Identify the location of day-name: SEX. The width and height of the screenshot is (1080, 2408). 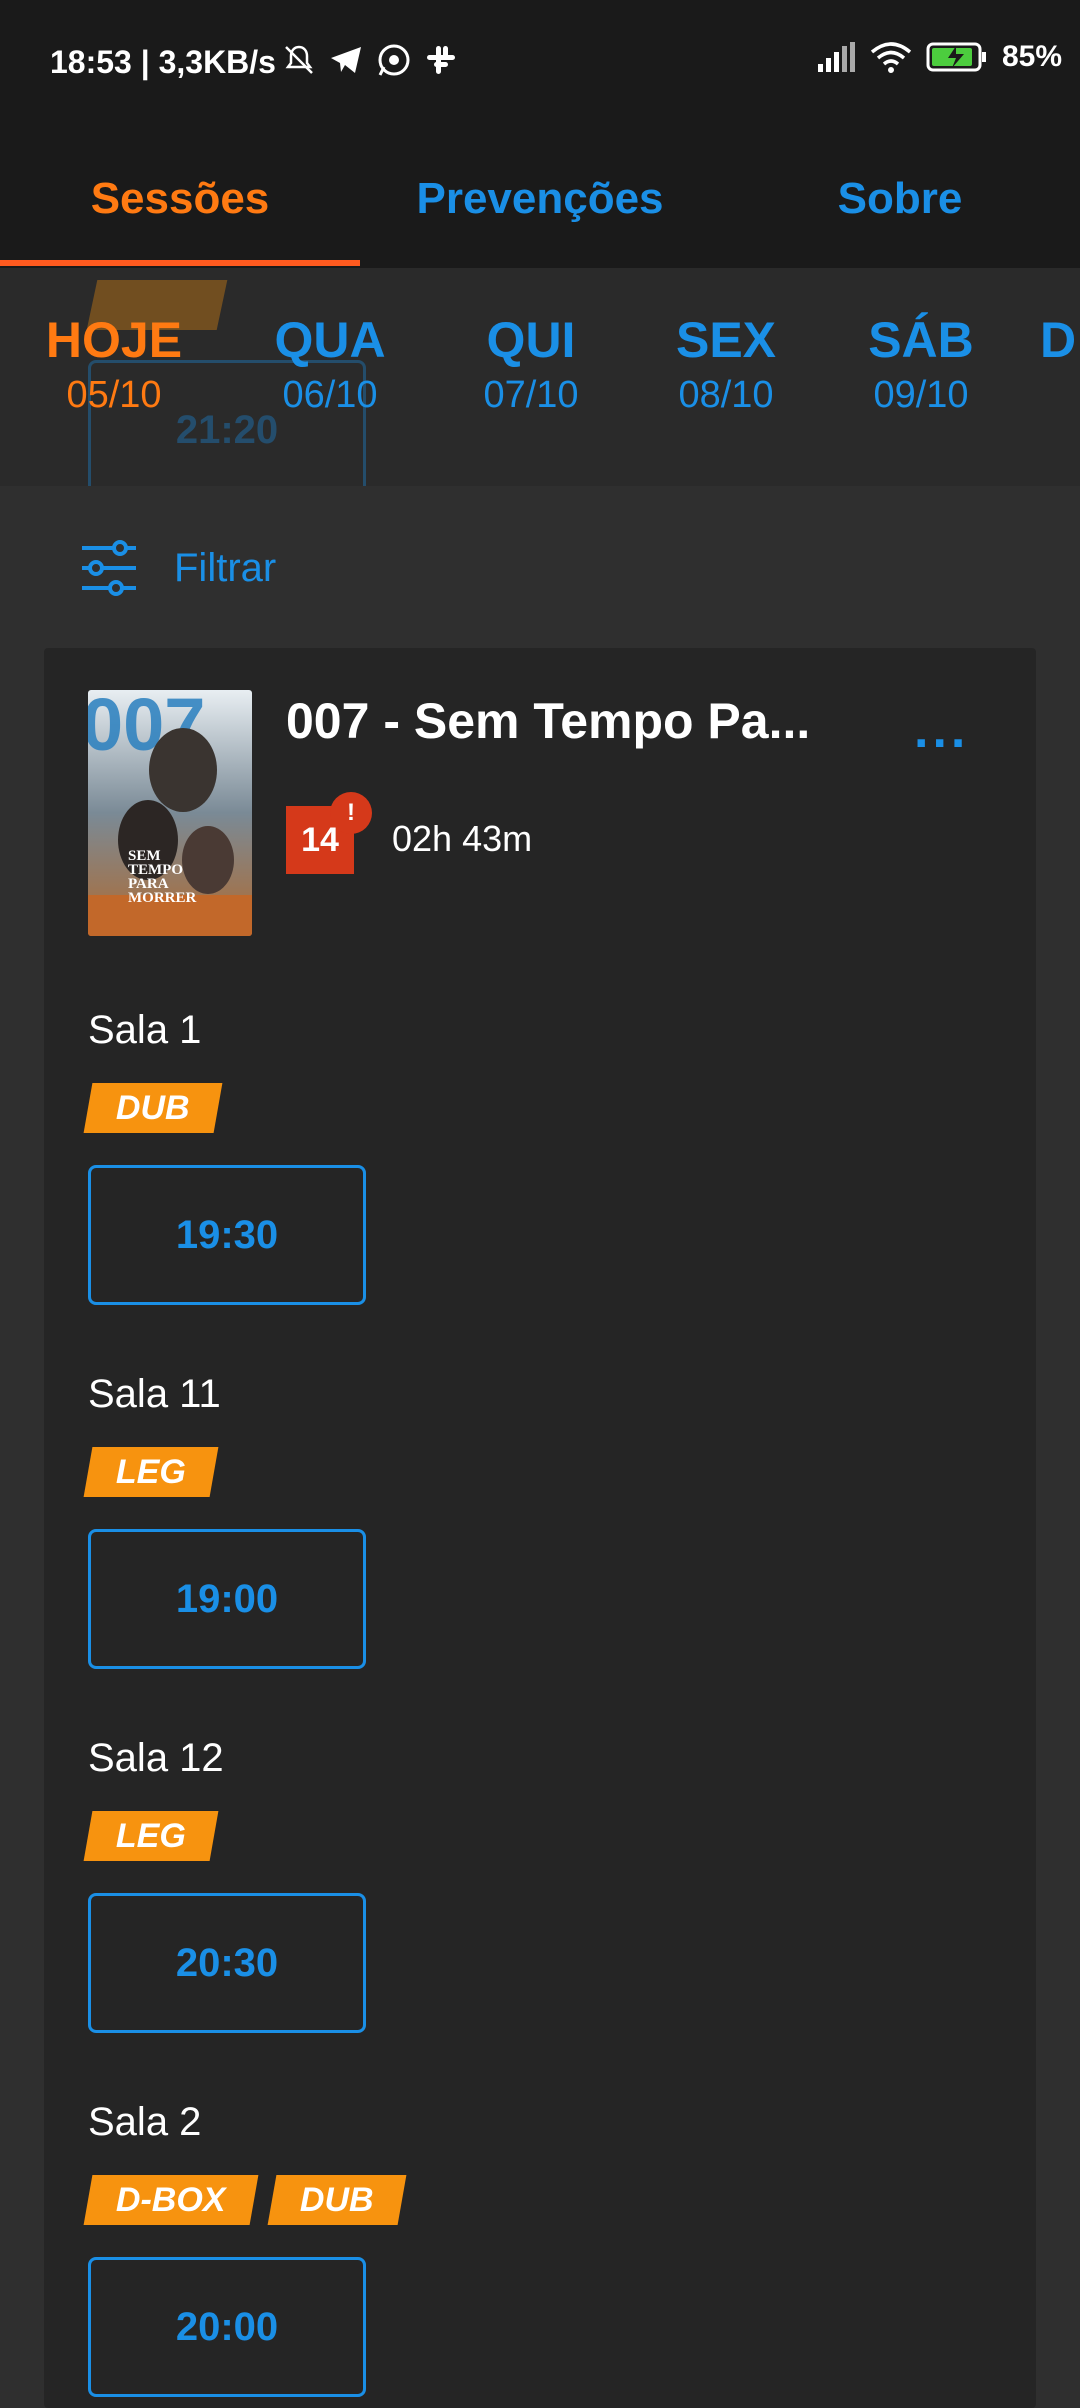
(726, 340).